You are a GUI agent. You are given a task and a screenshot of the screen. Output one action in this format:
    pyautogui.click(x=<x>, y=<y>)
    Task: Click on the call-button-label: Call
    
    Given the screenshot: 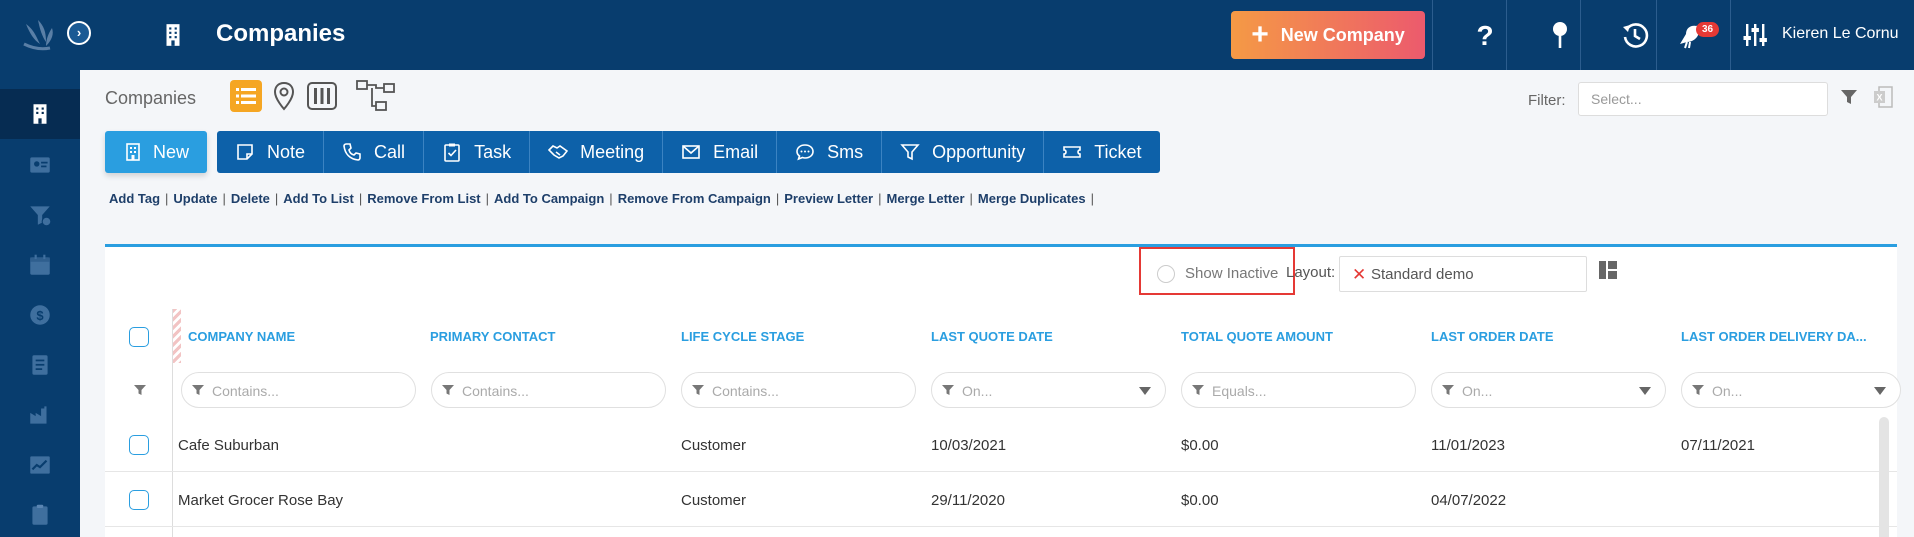 What is the action you would take?
    pyautogui.click(x=390, y=151)
    